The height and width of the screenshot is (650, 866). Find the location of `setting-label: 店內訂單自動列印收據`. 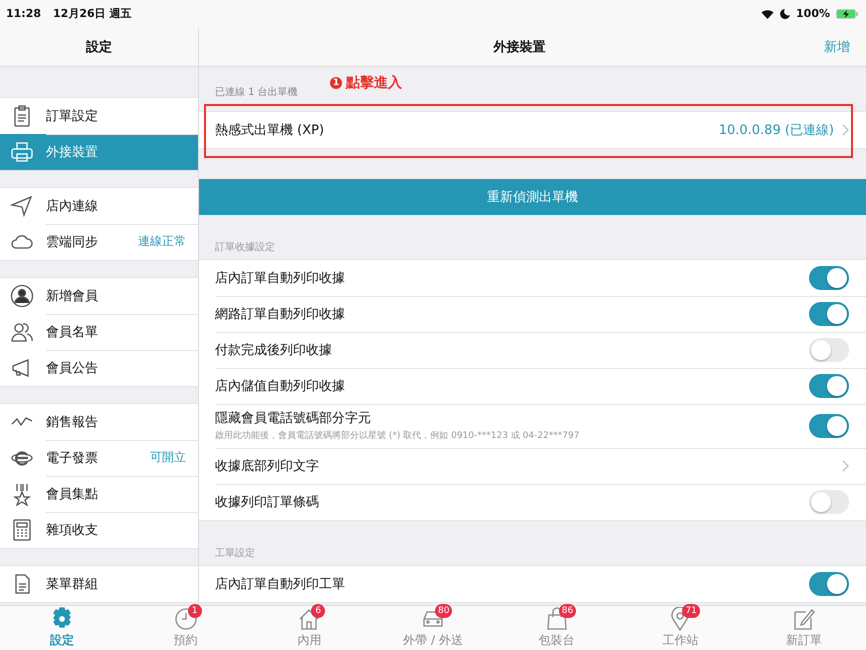

setting-label: 店內訂單自動列印收據 is located at coordinates (280, 278).